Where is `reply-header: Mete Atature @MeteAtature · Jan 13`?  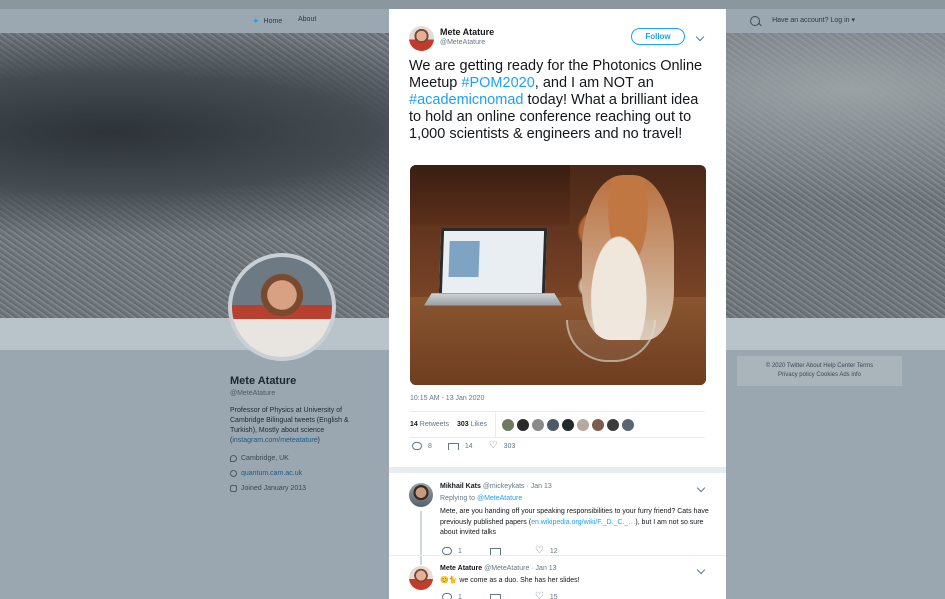
reply-header: Mete Atature @MeteAtature · Jan 13 is located at coordinates (498, 568).